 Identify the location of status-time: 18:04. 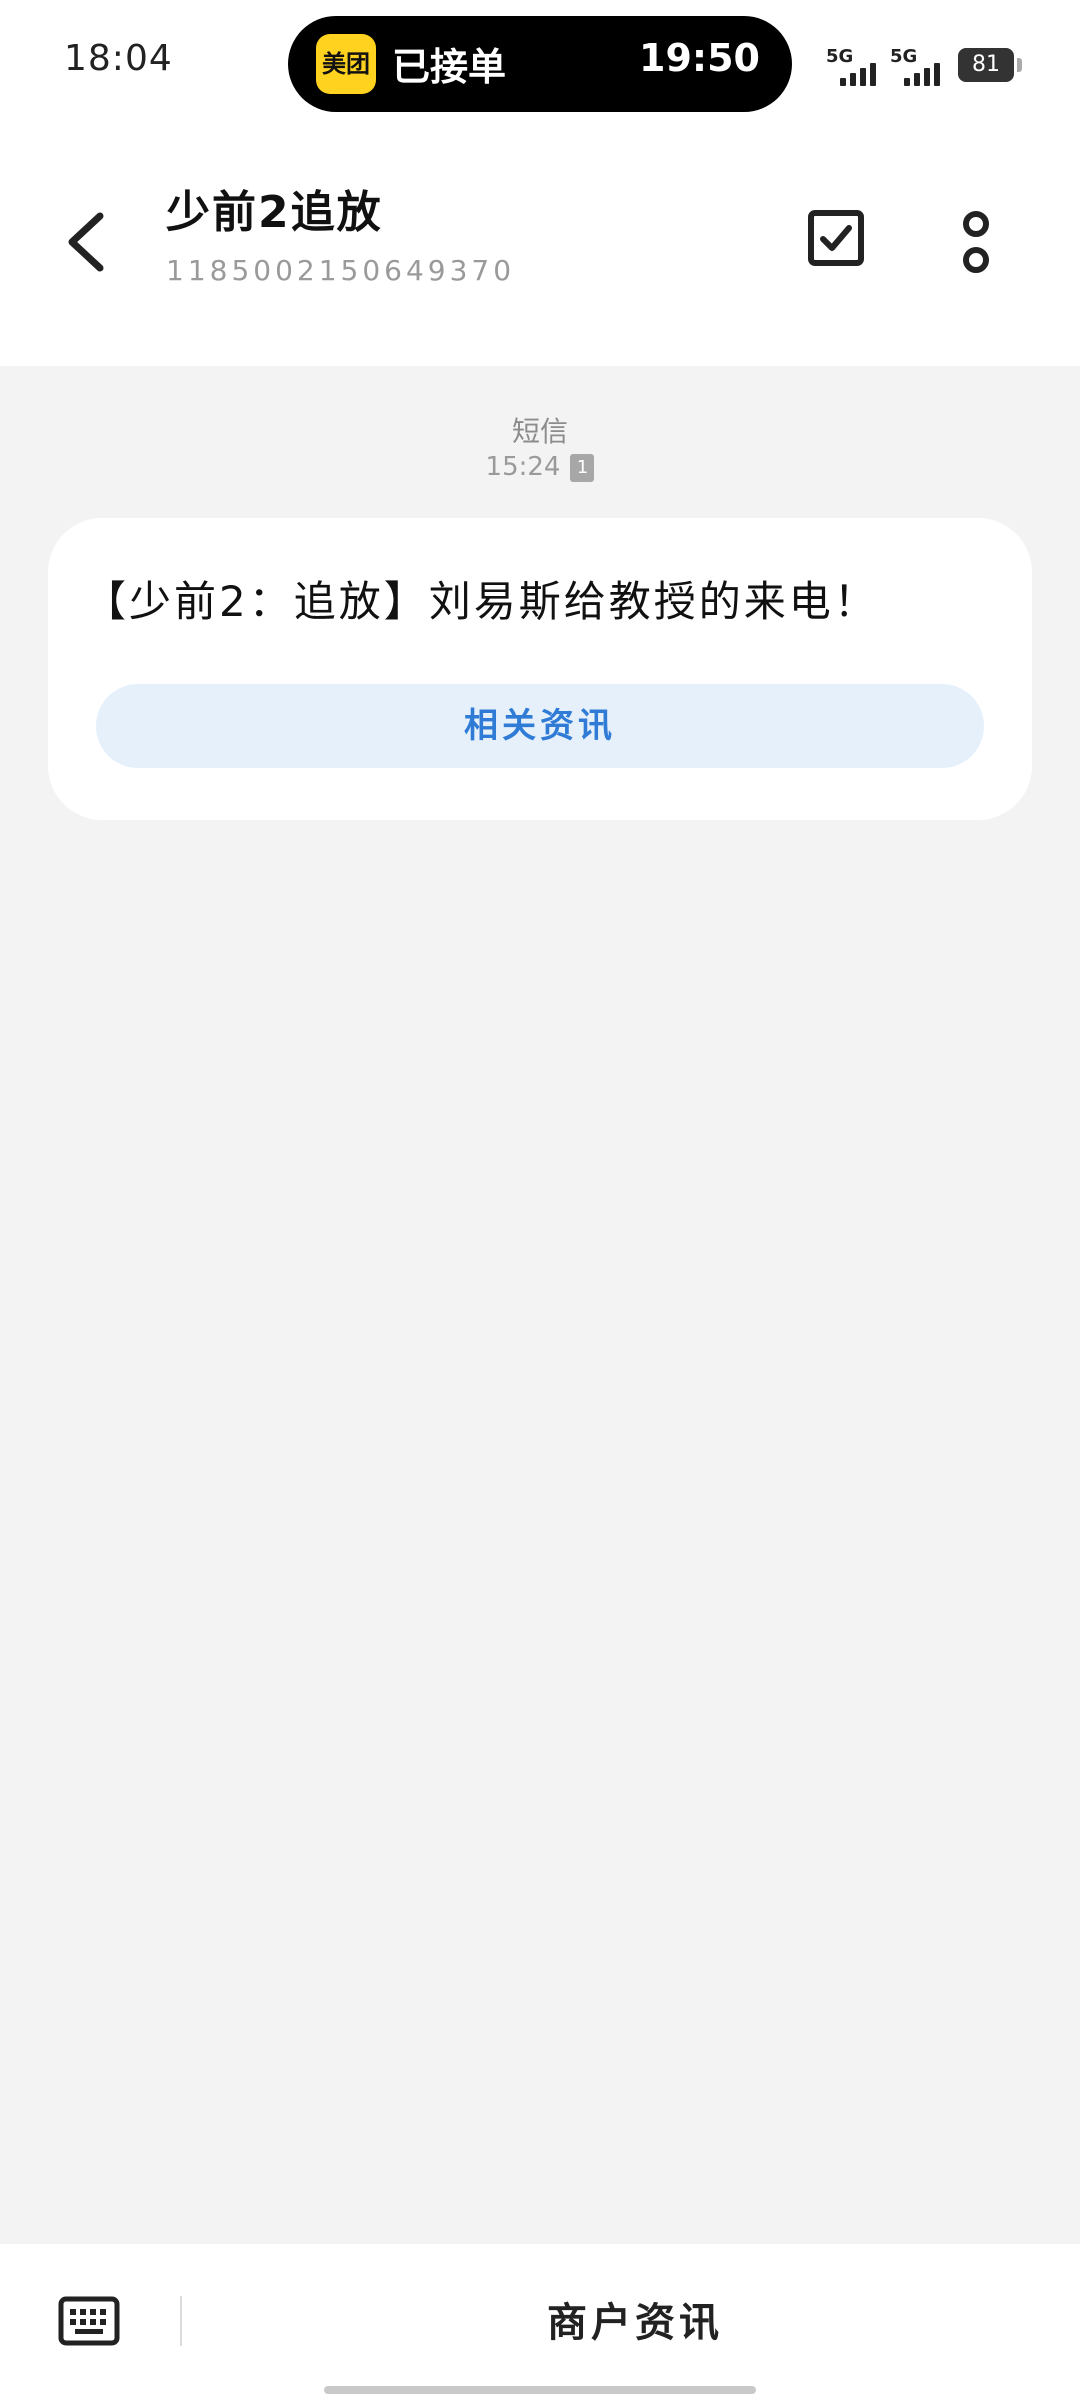
(118, 58).